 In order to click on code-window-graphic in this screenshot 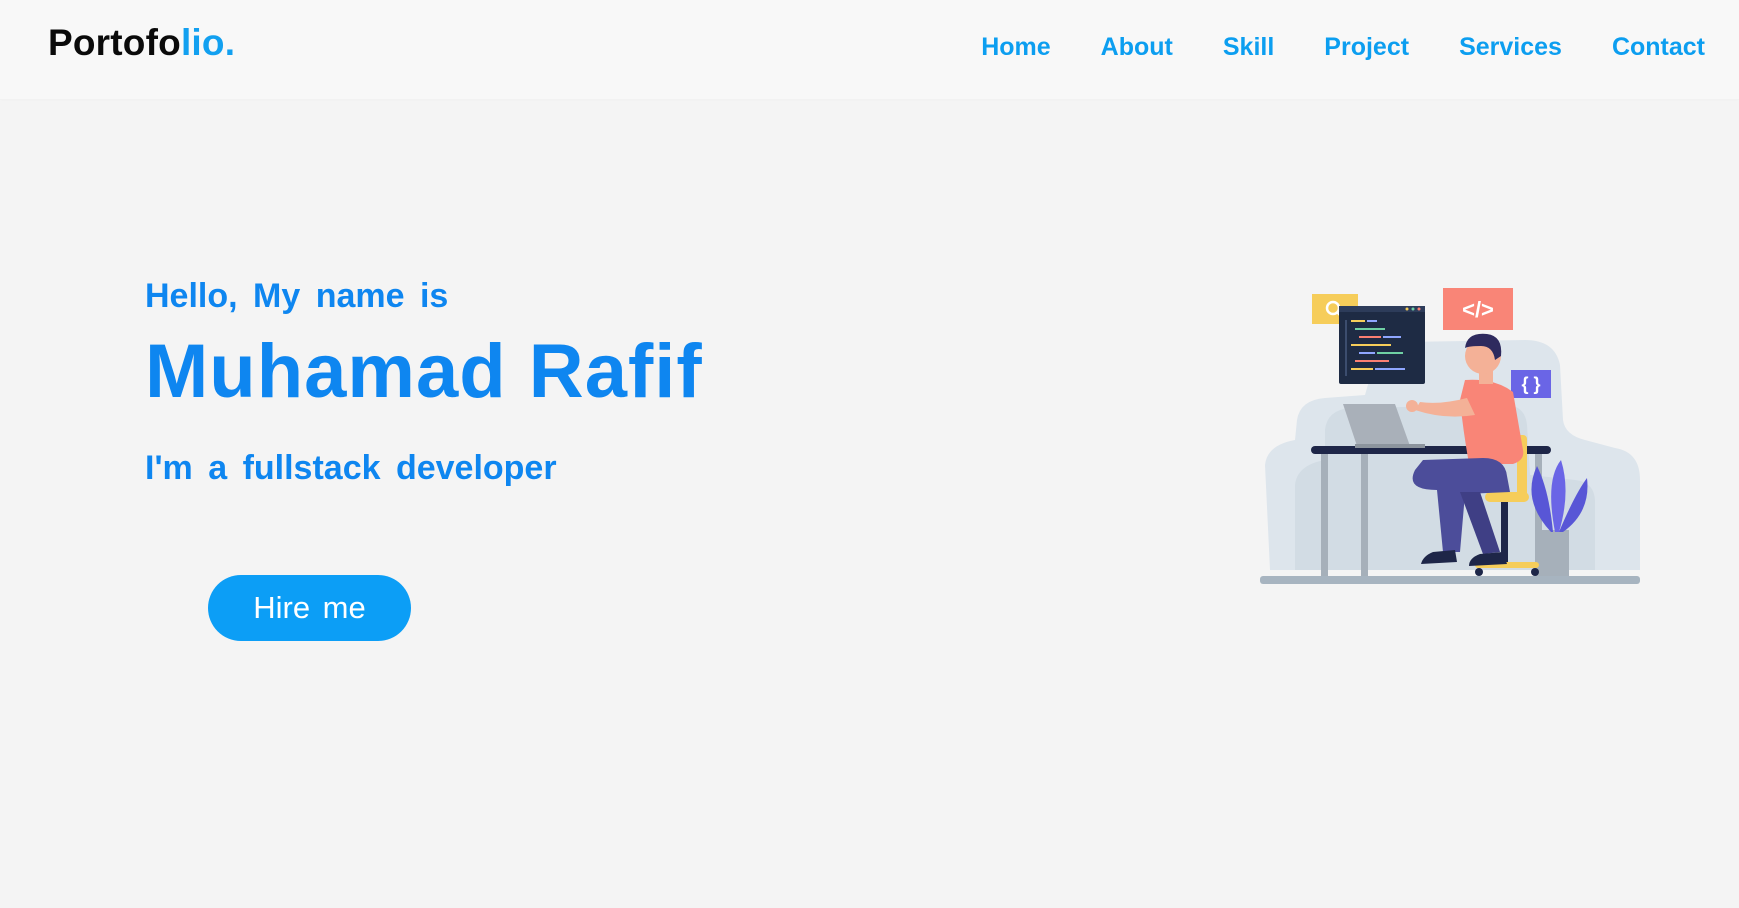, I will do `click(1382, 345)`.